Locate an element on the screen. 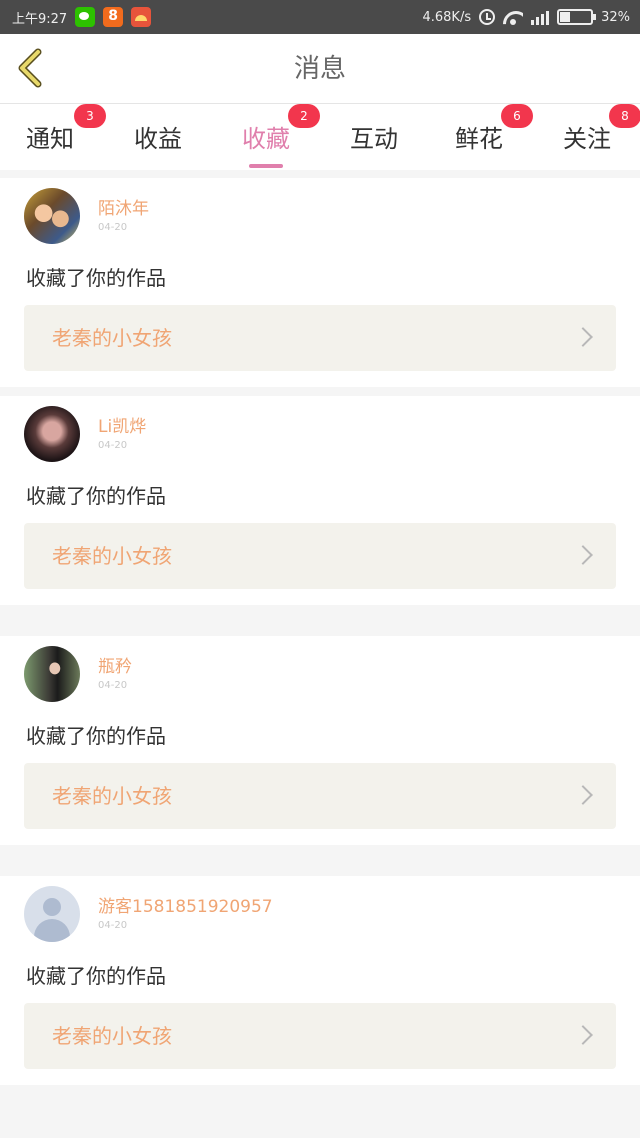  alarm-icon is located at coordinates (487, 17).